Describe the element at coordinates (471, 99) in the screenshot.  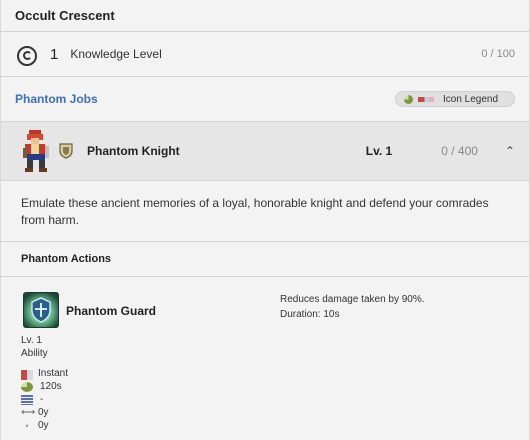
I see `icon-legend-label: Icon Legend` at that location.